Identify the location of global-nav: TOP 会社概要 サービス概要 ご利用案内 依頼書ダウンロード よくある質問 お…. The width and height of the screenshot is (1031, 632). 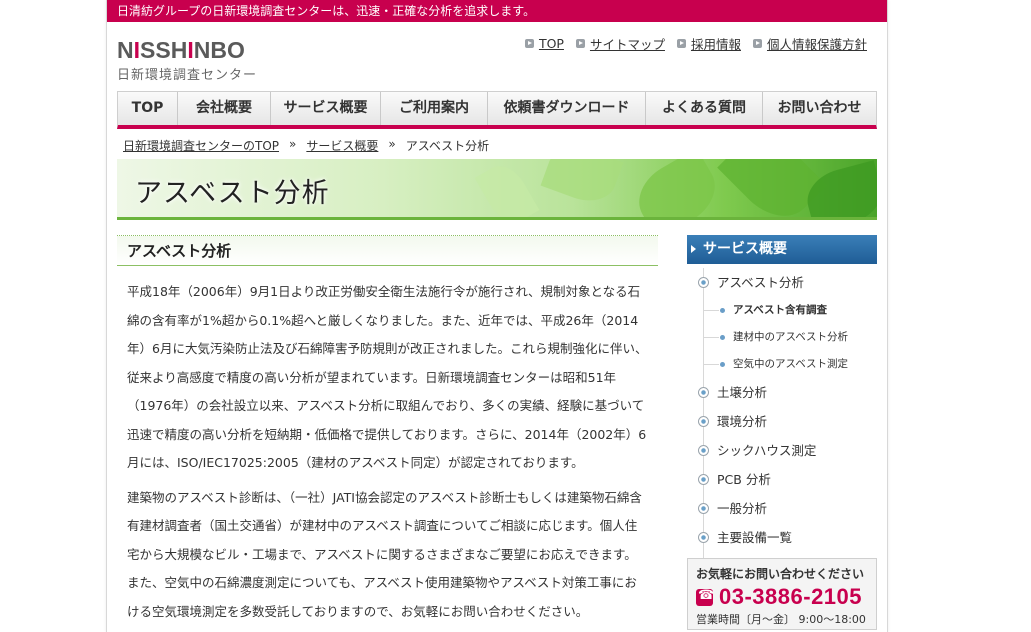
(497, 110).